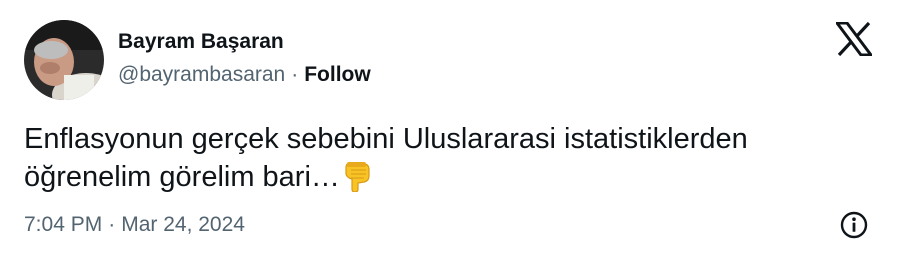 This screenshot has width=900, height=271. What do you see at coordinates (183, 224) in the screenshot?
I see `tweet-date: Mar 24, 2024` at bounding box center [183, 224].